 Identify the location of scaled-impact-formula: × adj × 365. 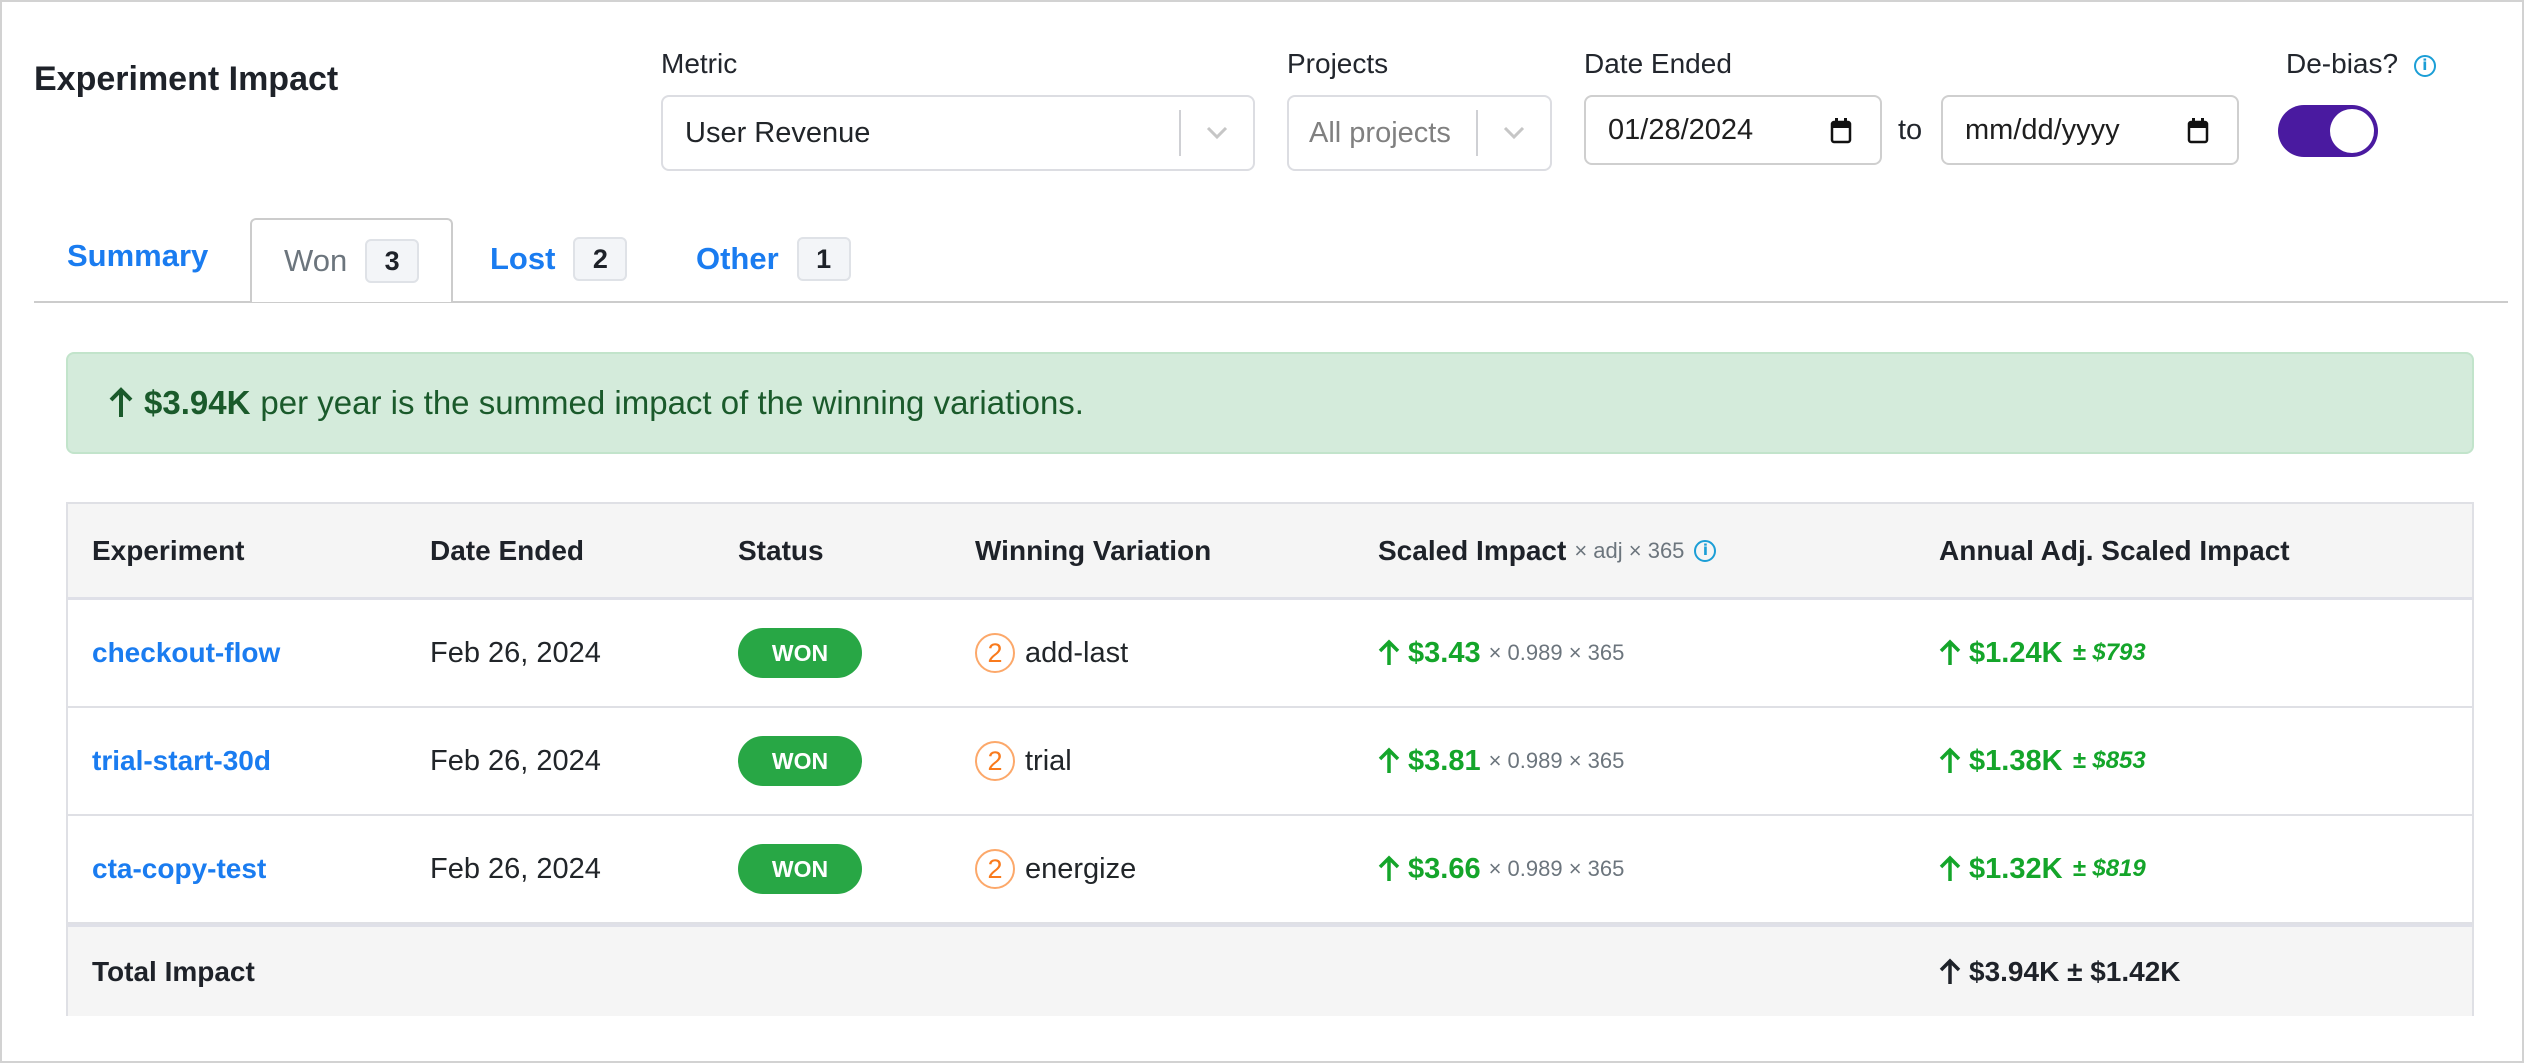
(1629, 550).